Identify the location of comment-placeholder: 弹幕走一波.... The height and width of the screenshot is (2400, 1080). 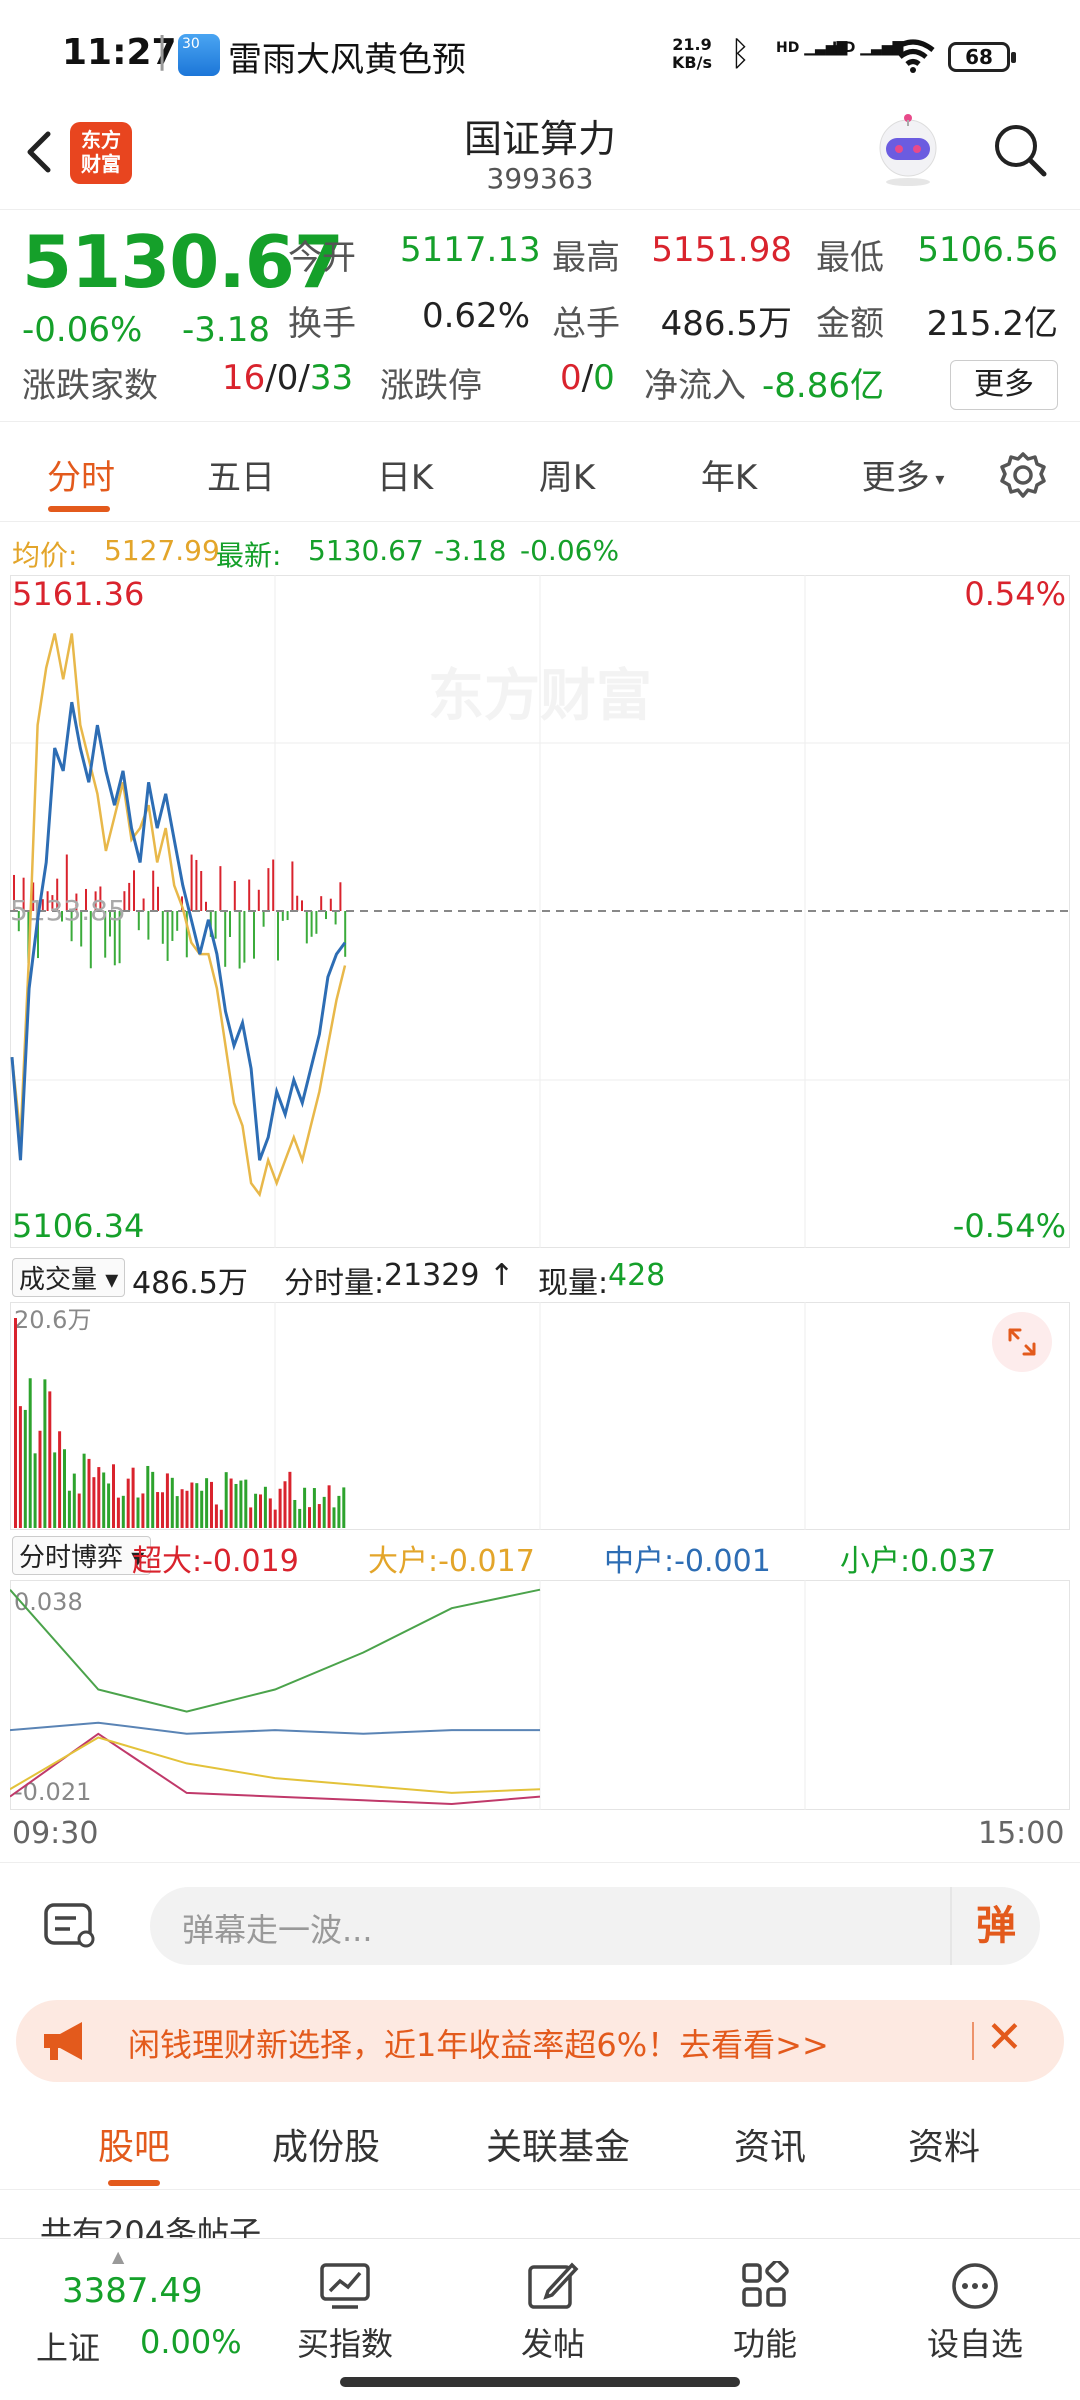
(277, 1930).